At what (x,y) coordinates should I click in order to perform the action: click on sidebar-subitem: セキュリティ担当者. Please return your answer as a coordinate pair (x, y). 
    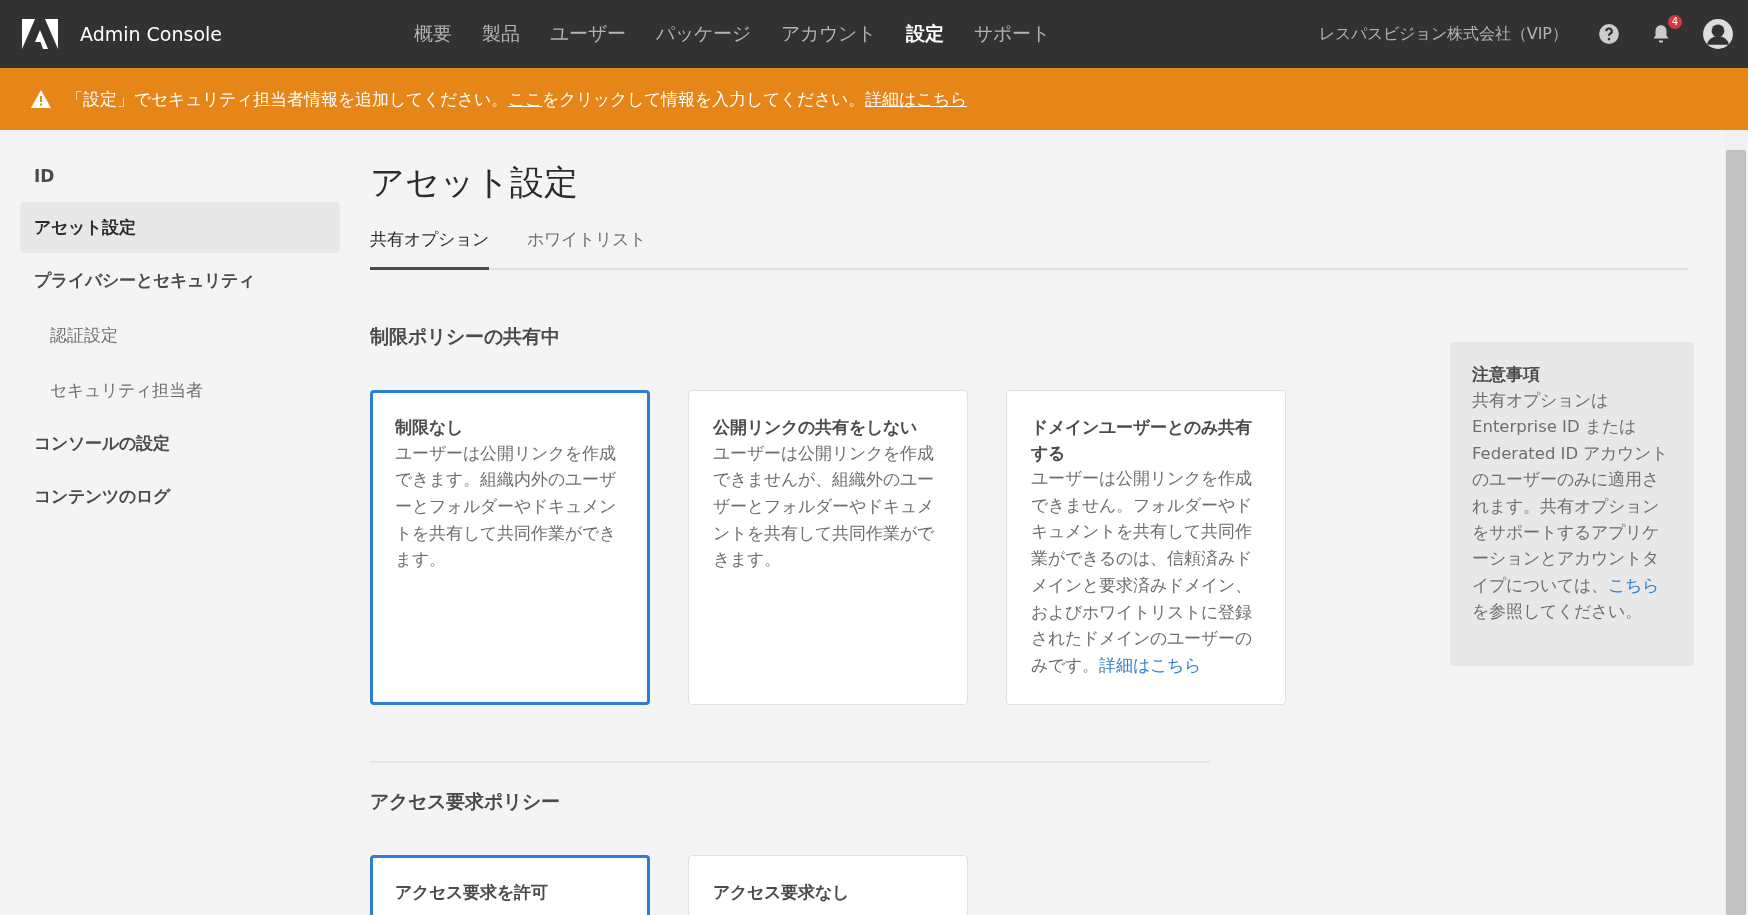
    Looking at the image, I should click on (180, 390).